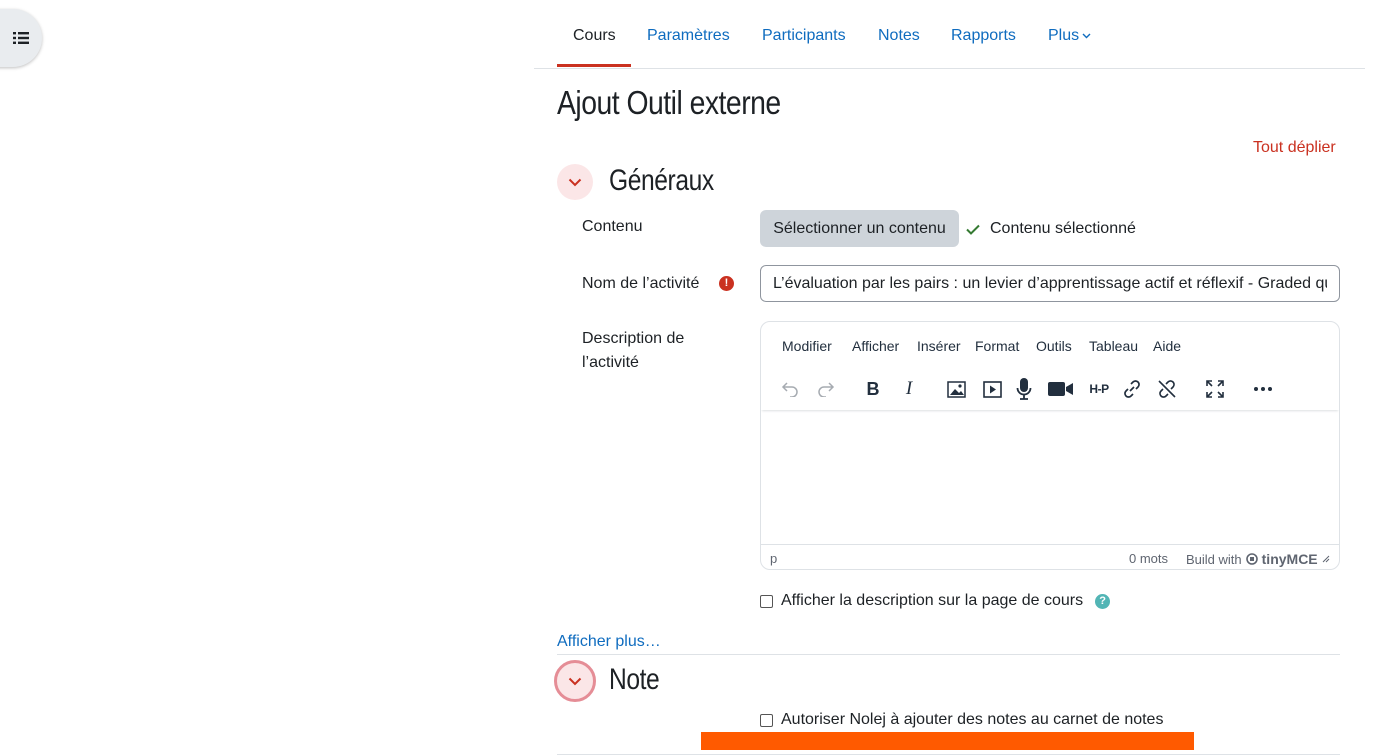  What do you see at coordinates (1132, 389) in the screenshot?
I see `link-icon` at bounding box center [1132, 389].